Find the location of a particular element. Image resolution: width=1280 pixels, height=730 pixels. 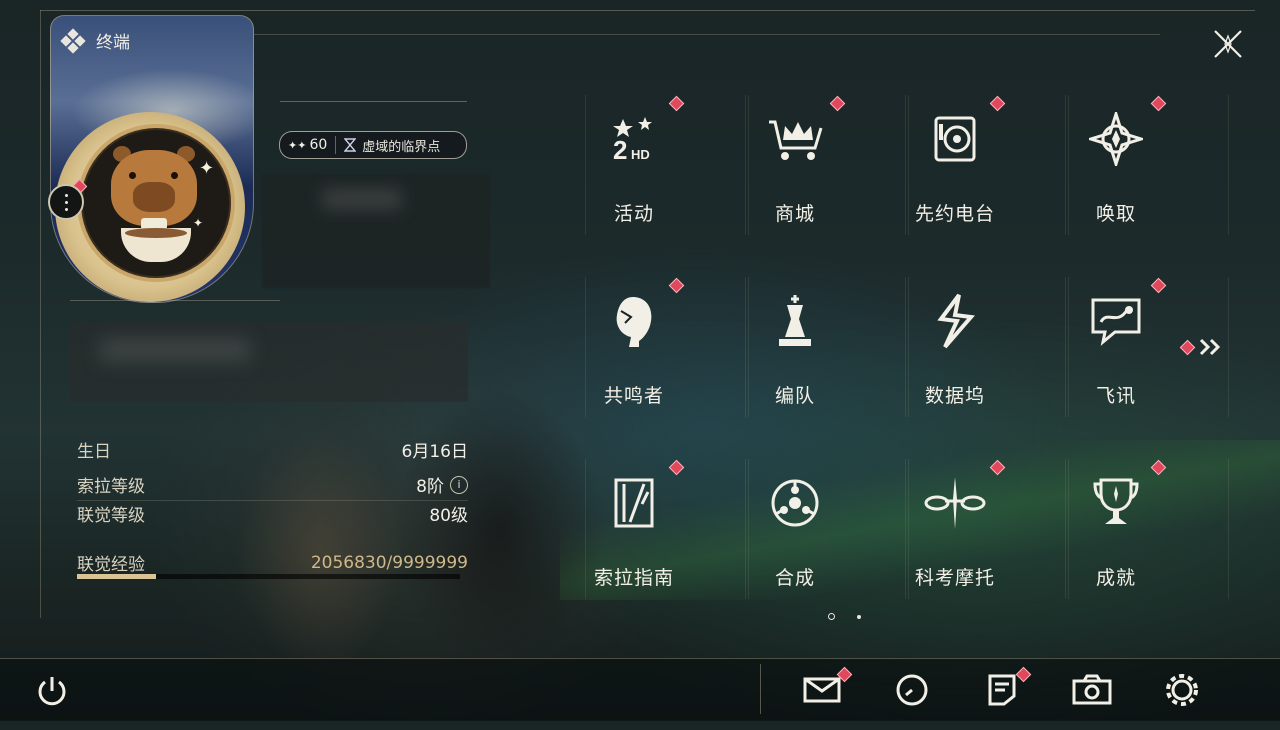

terminal-diamond-icon is located at coordinates (73, 40).